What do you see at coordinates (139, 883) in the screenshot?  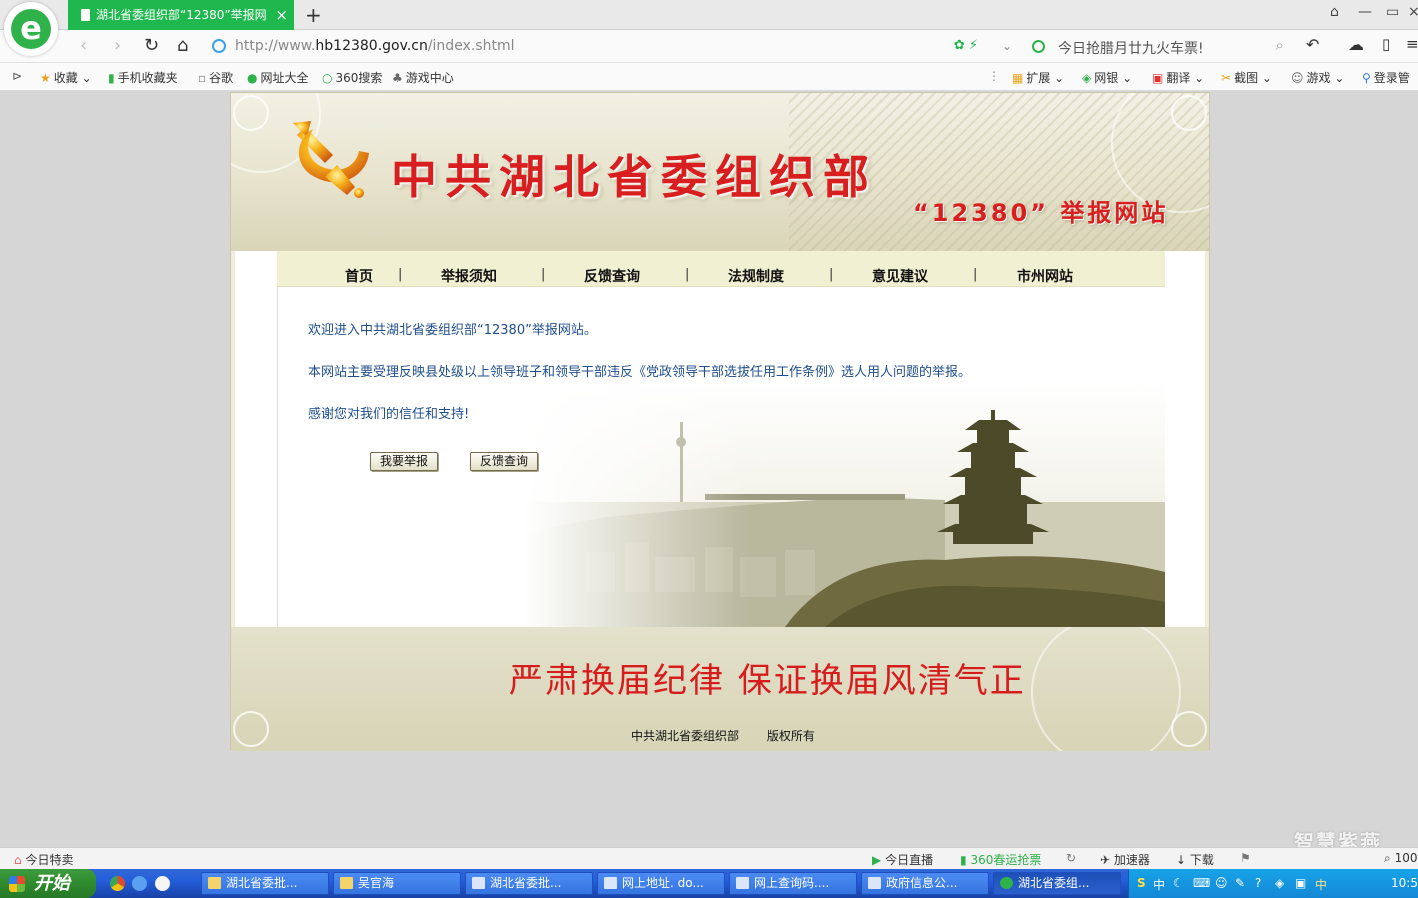 I see `ie-icon` at bounding box center [139, 883].